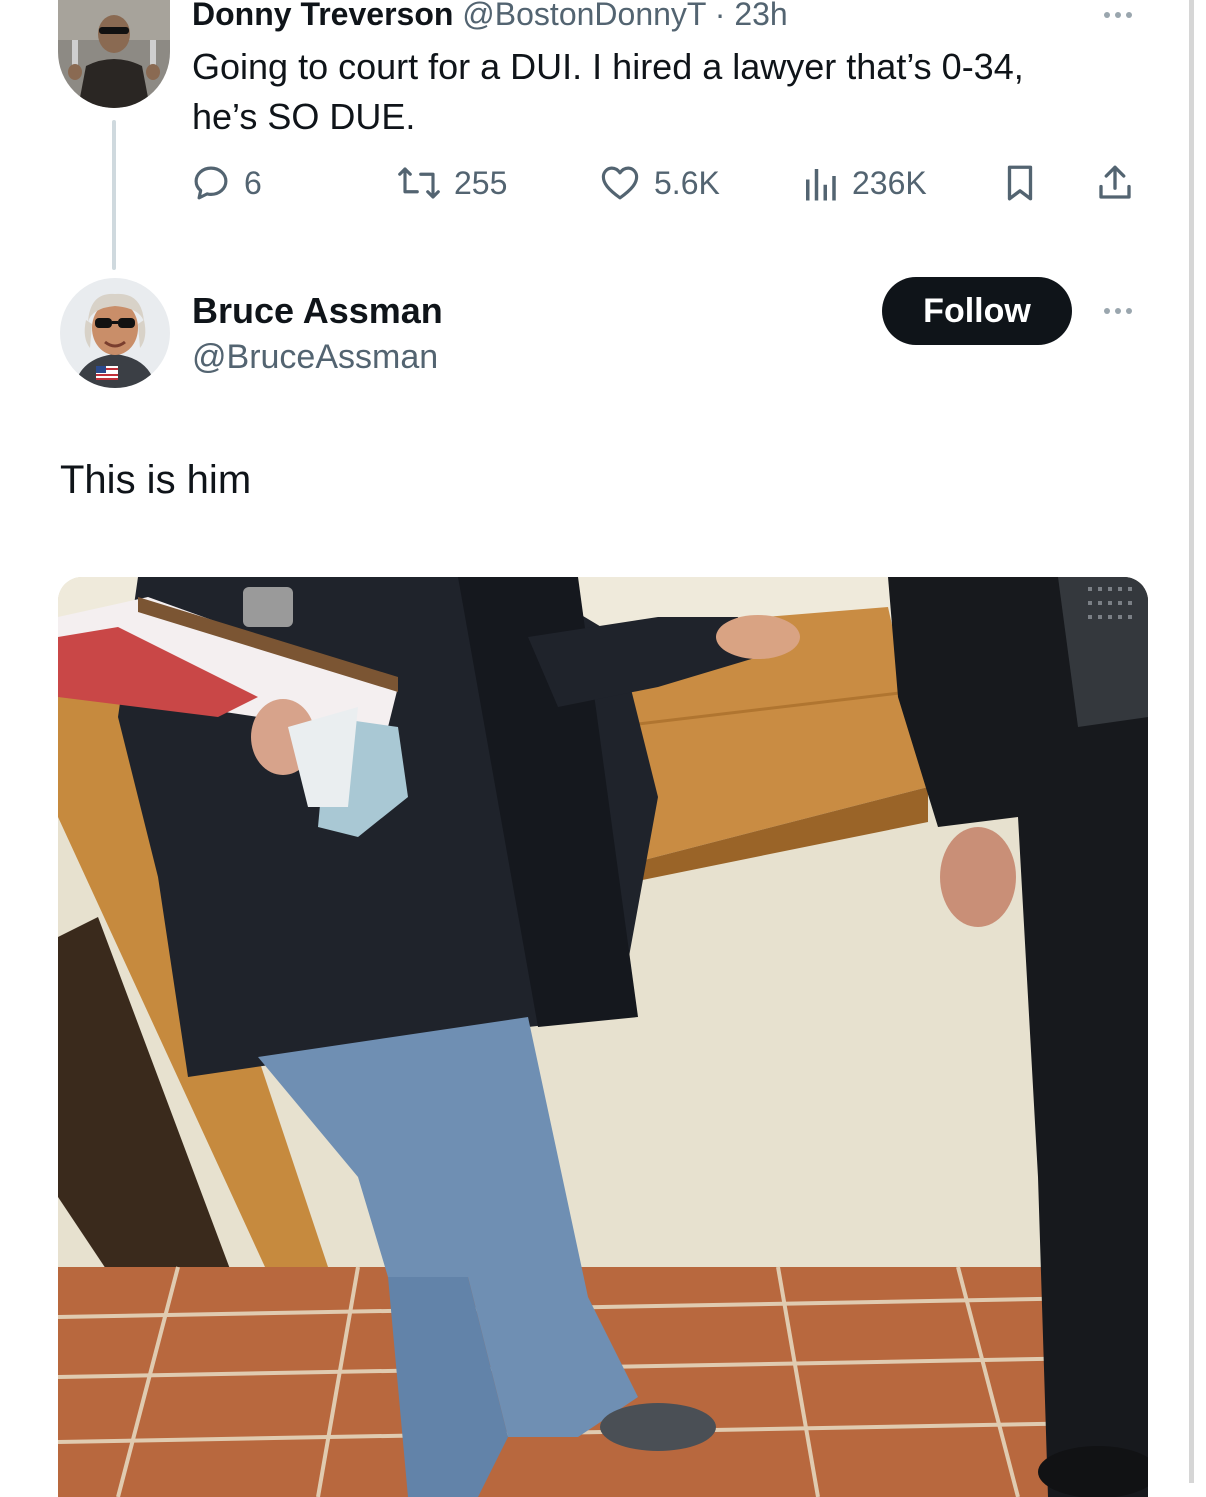  What do you see at coordinates (584, 16) in the screenshot?
I see `handle: @BostonDonnyT` at bounding box center [584, 16].